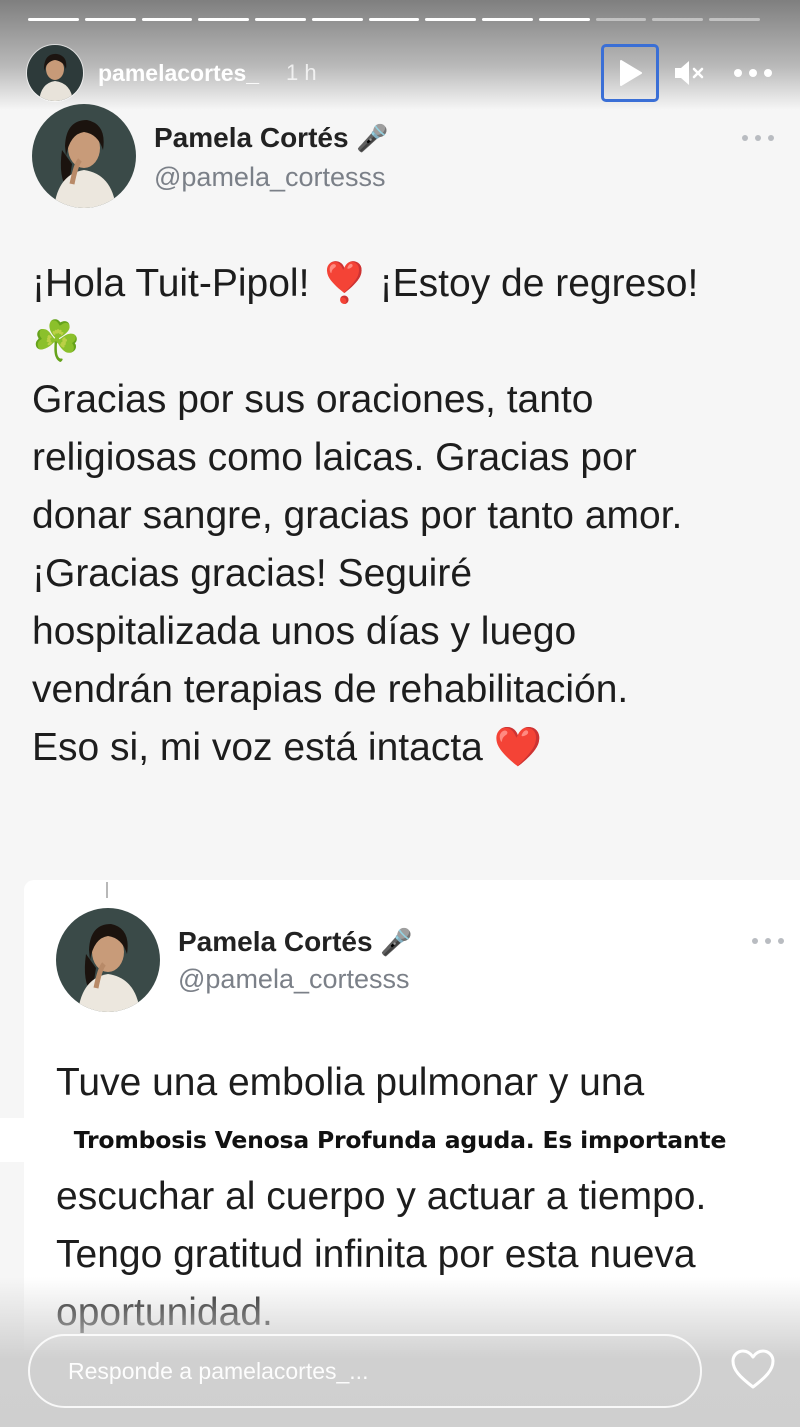 The image size is (800, 1427). I want to click on tweet-1-handle: @pamela_cortesss, so click(270, 177).